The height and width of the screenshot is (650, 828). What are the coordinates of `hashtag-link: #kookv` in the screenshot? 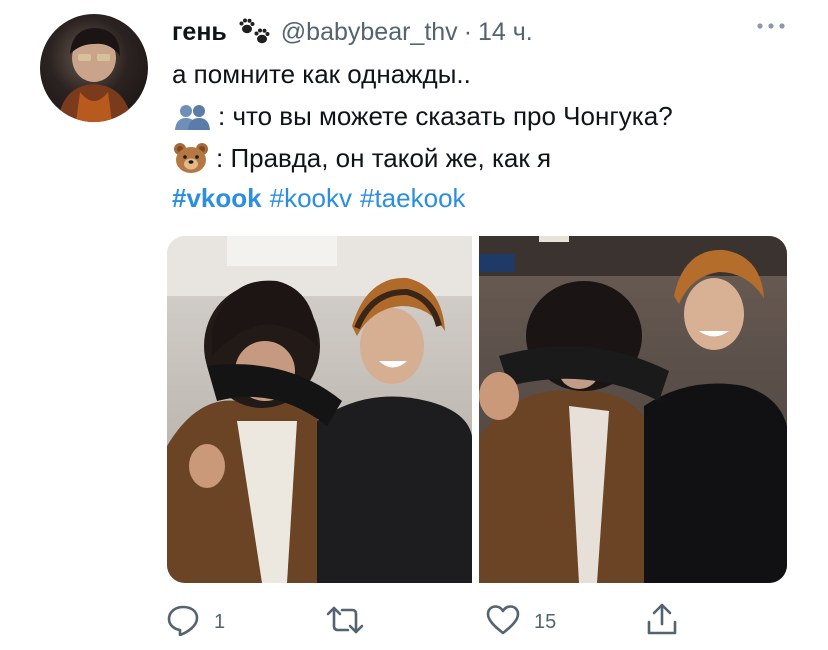 It's located at (311, 198).